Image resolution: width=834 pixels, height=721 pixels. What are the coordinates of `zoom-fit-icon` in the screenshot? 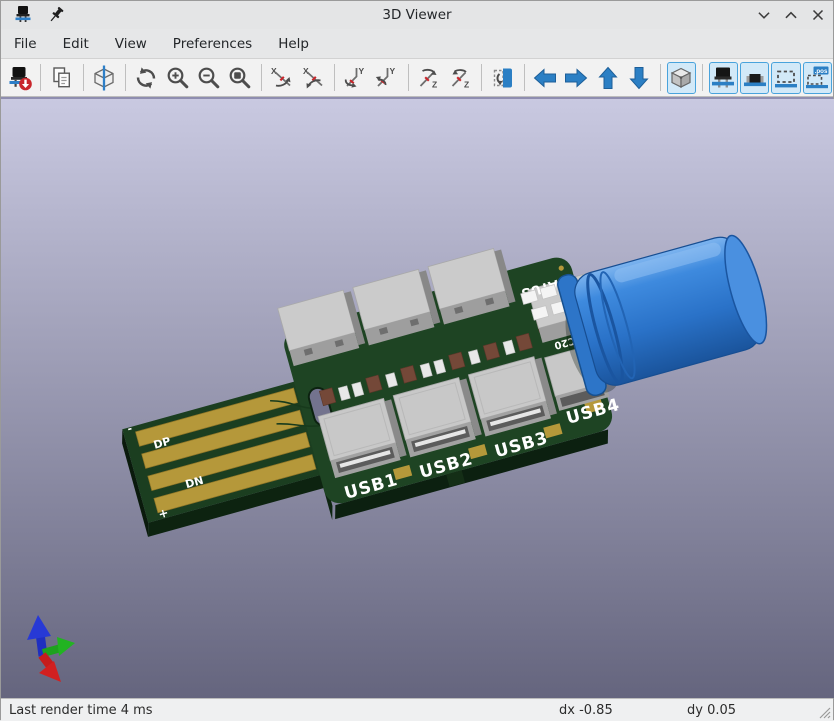 It's located at (240, 77).